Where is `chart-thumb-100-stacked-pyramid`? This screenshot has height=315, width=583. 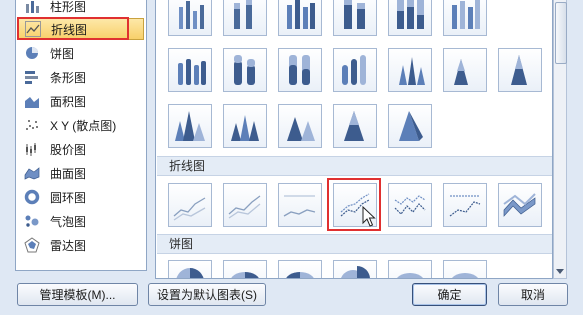
chart-thumb-100-stacked-pyramid is located at coordinates (355, 126).